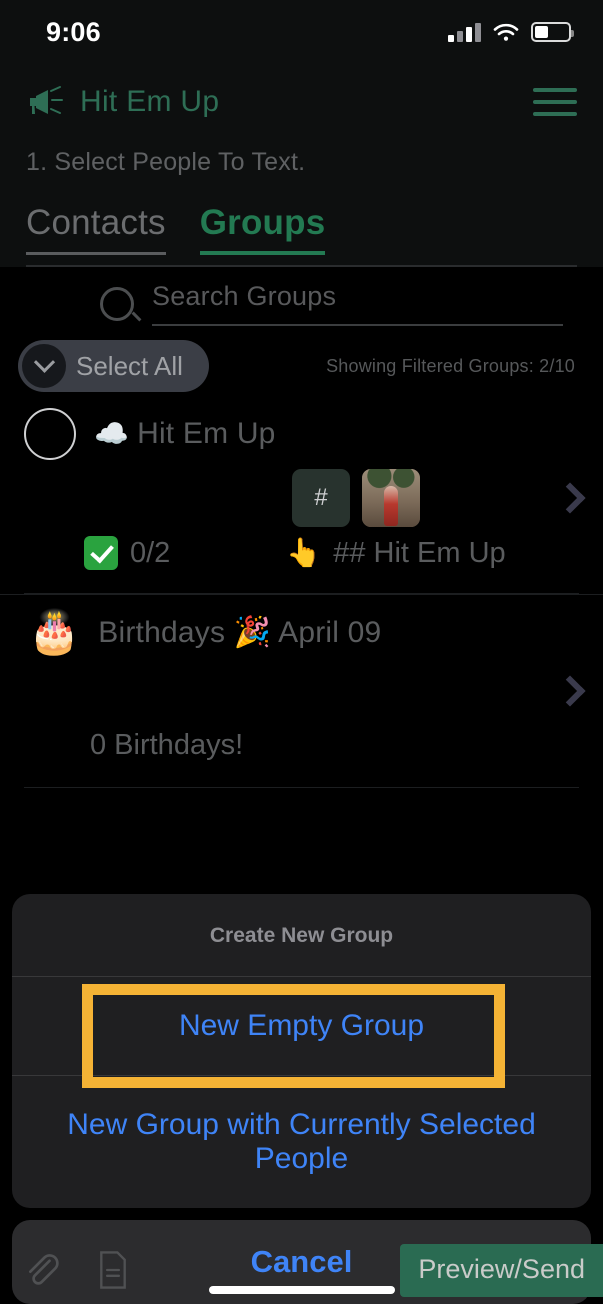 The height and width of the screenshot is (1304, 603). I want to click on group-header: 🎂 Birthdays 🎉 April 09, so click(301, 632).